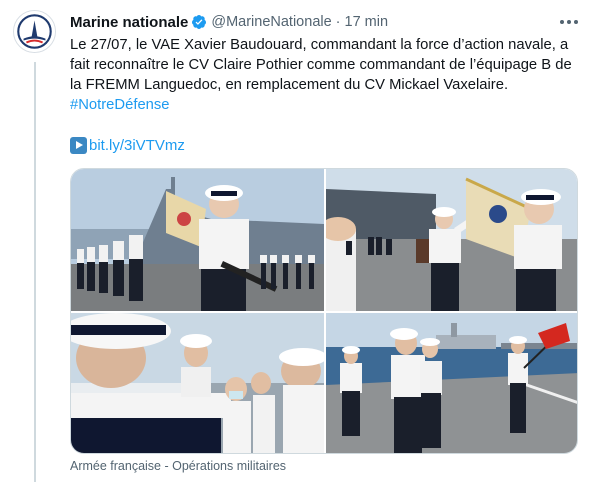 Image resolution: width=595 pixels, height=482 pixels. Describe the element at coordinates (199, 22) in the screenshot. I see `verified-badge-icon` at that location.